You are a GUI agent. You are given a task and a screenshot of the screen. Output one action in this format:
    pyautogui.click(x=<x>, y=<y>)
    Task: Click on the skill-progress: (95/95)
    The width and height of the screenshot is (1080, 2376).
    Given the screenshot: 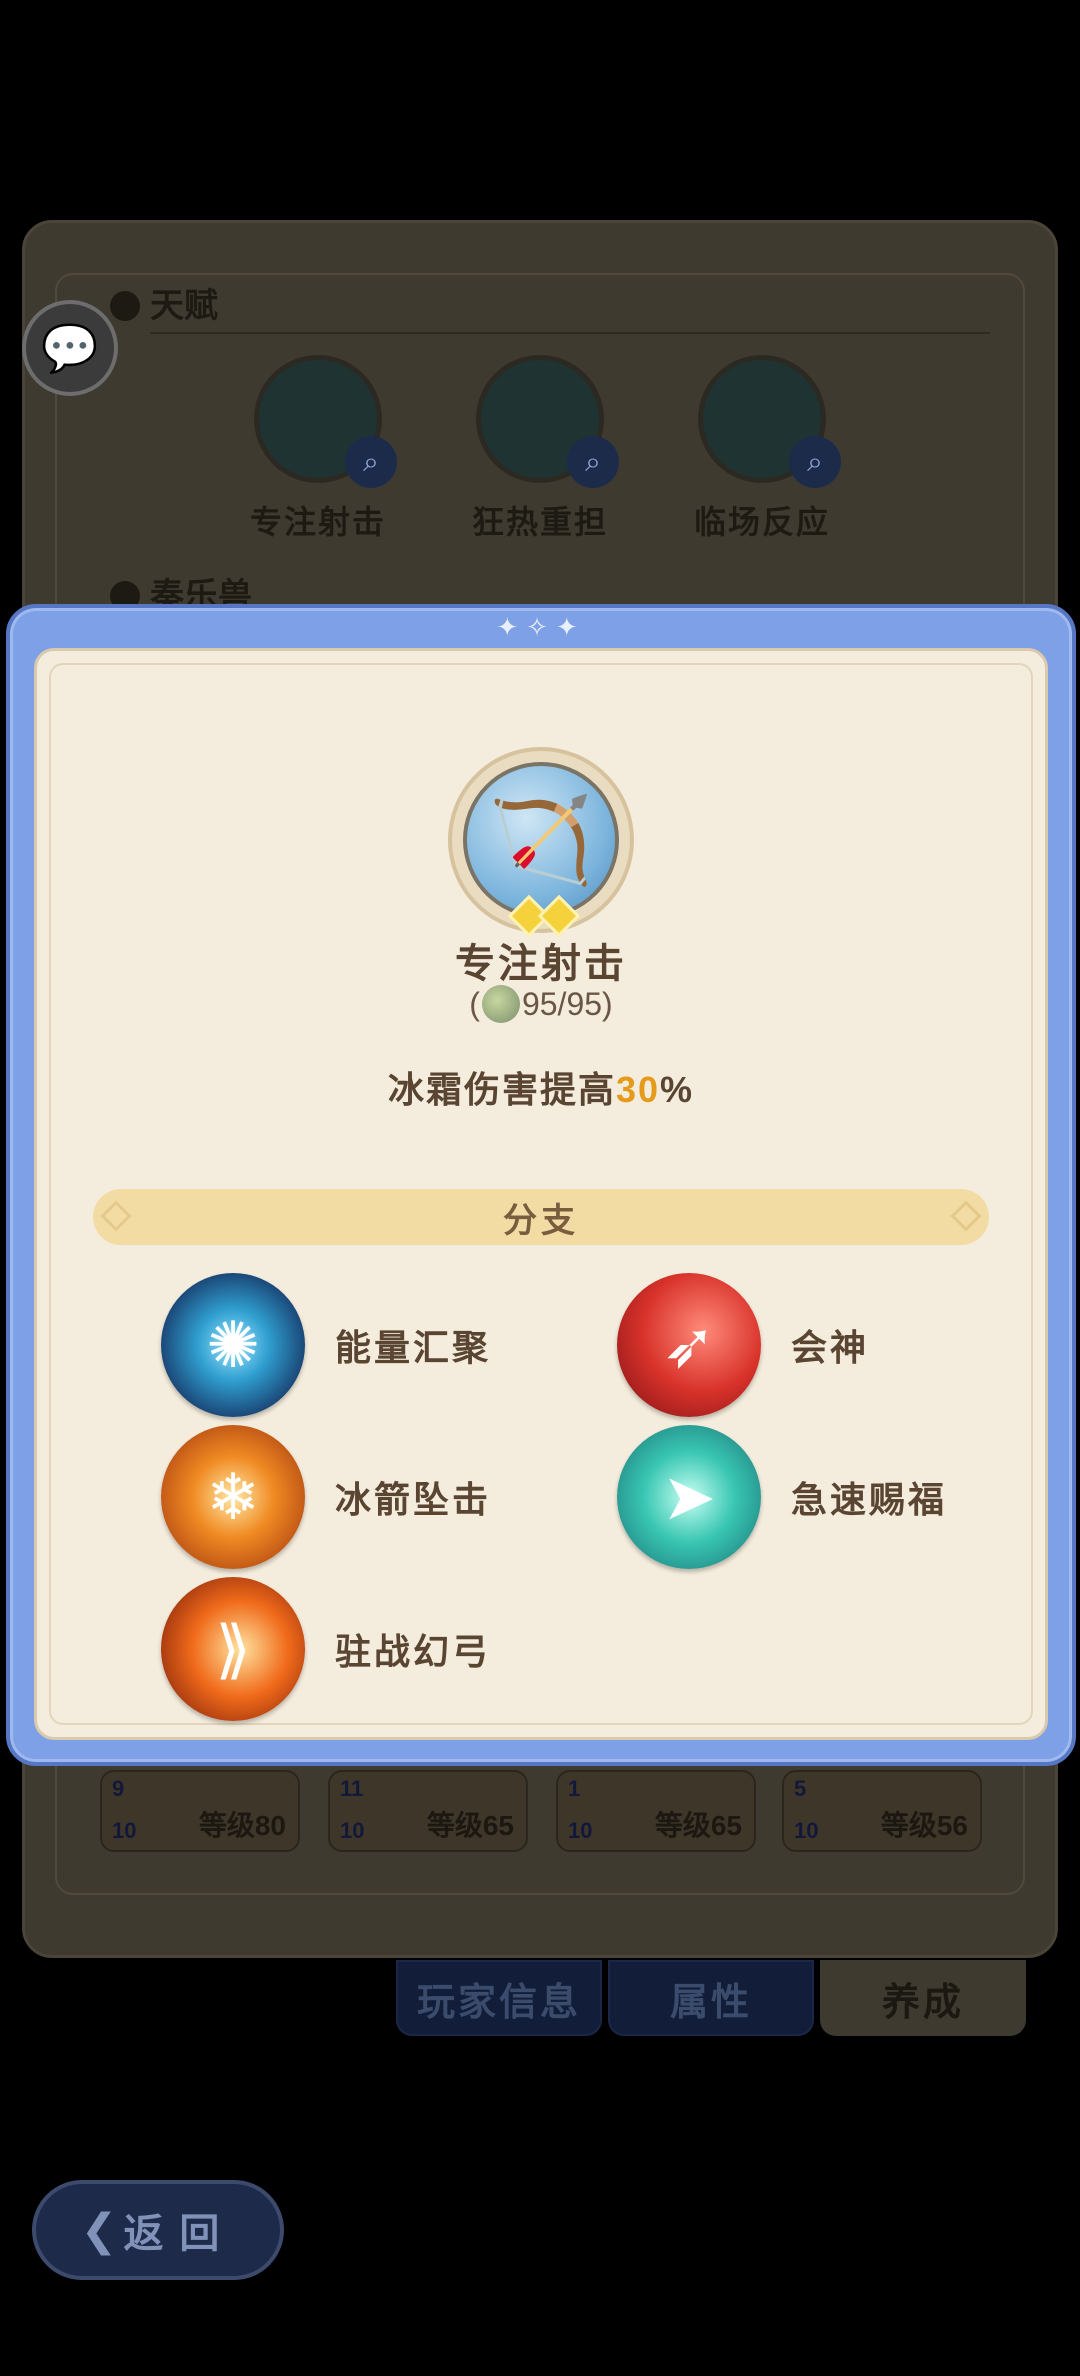 What is the action you would take?
    pyautogui.click(x=541, y=1004)
    